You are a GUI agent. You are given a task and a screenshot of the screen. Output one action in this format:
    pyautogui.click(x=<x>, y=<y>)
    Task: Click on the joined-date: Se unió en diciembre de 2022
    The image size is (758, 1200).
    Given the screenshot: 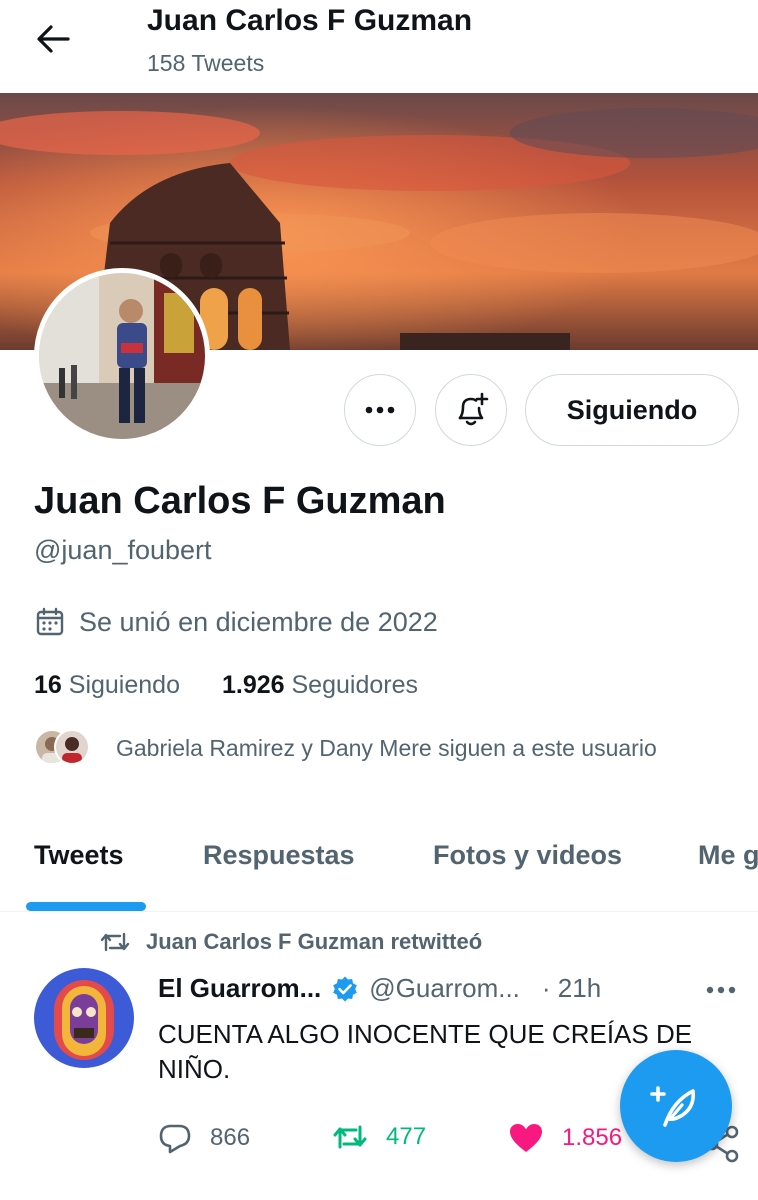 What is the action you would take?
    pyautogui.click(x=236, y=622)
    